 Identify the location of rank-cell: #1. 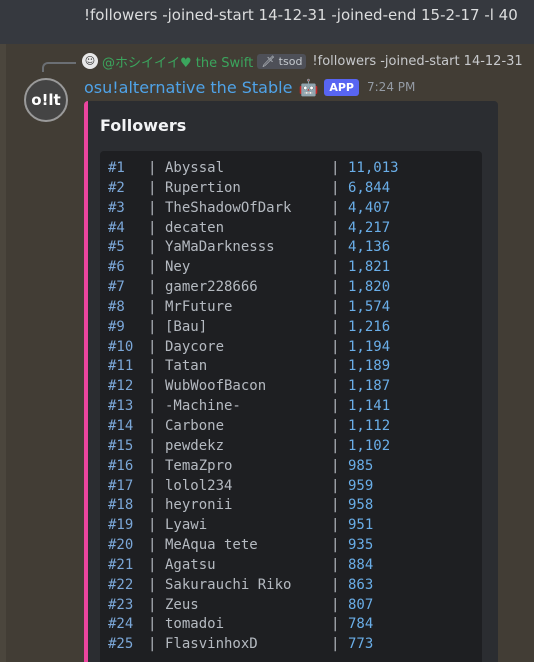
(116, 168).